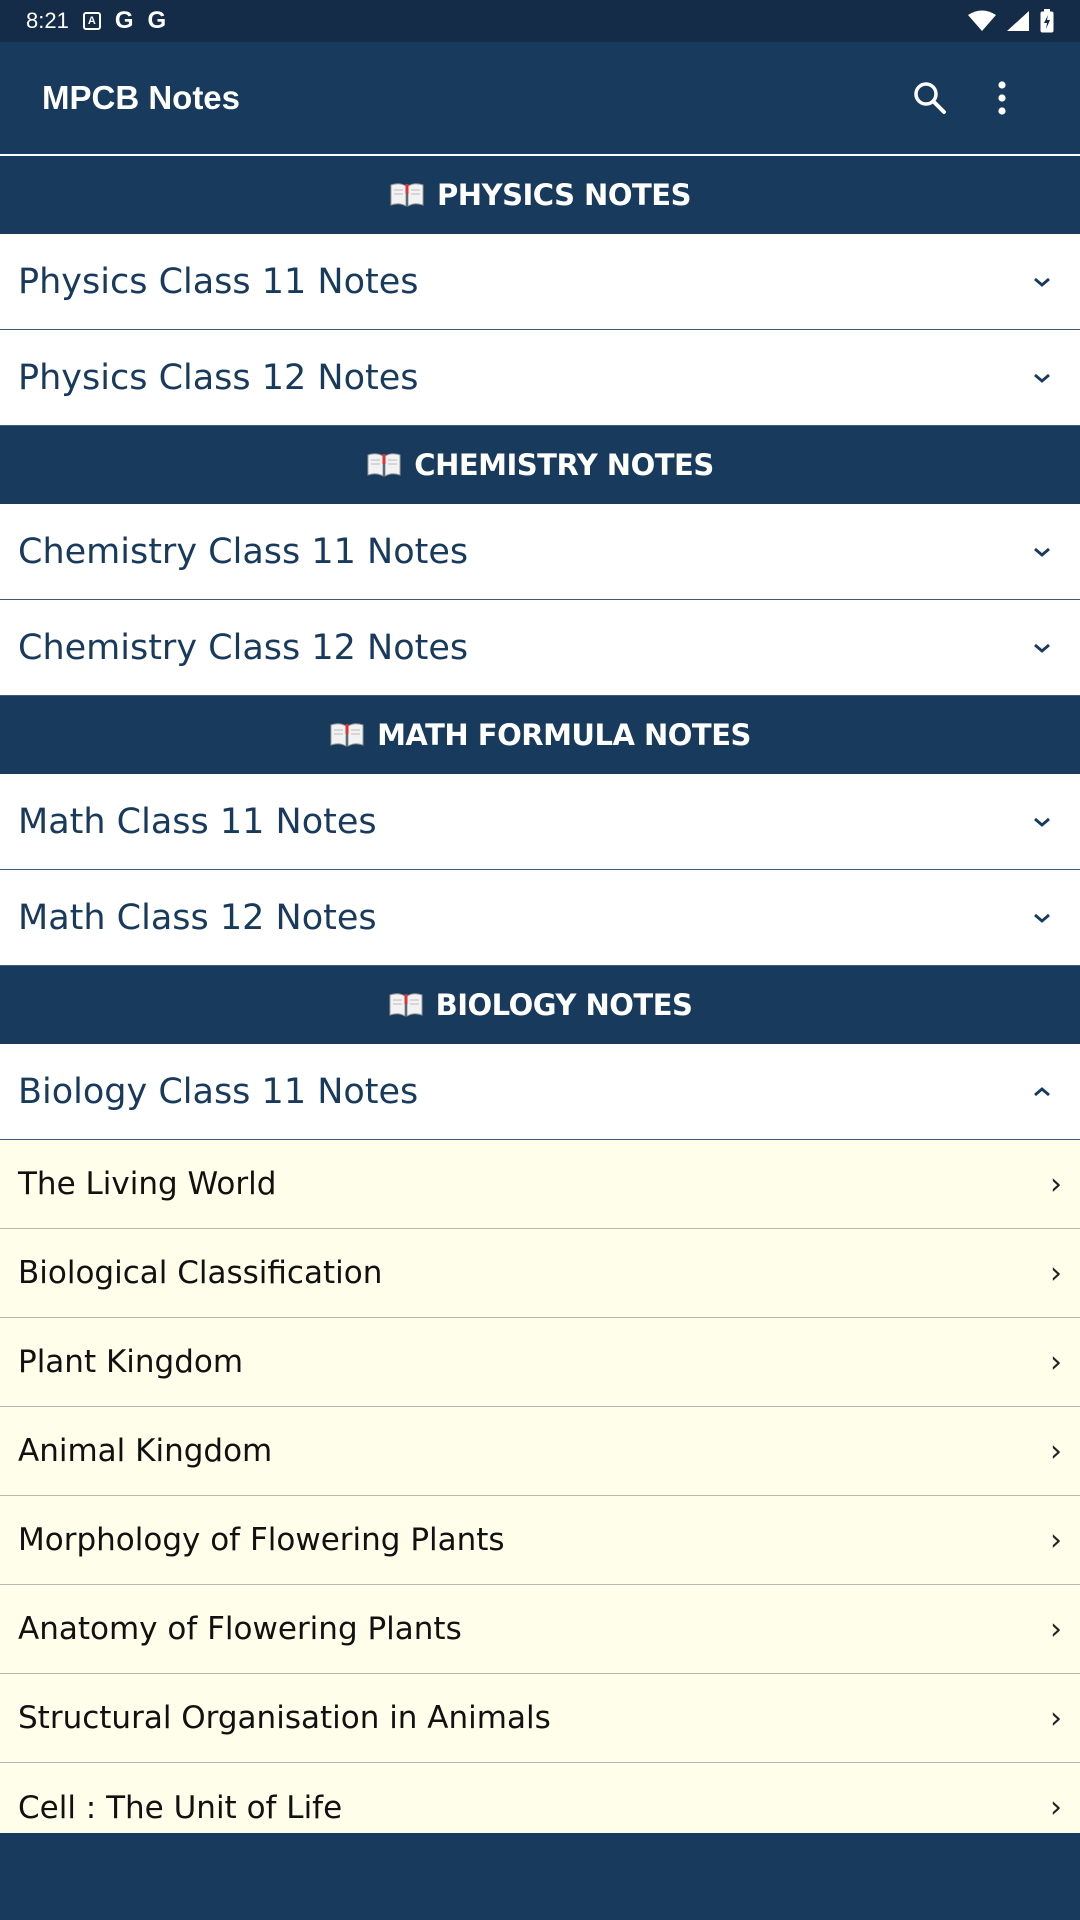 The height and width of the screenshot is (1920, 1080). Describe the element at coordinates (1047, 21) in the screenshot. I see `battery-icon` at that location.